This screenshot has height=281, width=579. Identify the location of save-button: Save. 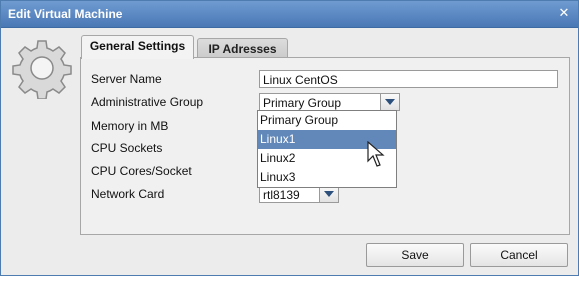
(415, 255).